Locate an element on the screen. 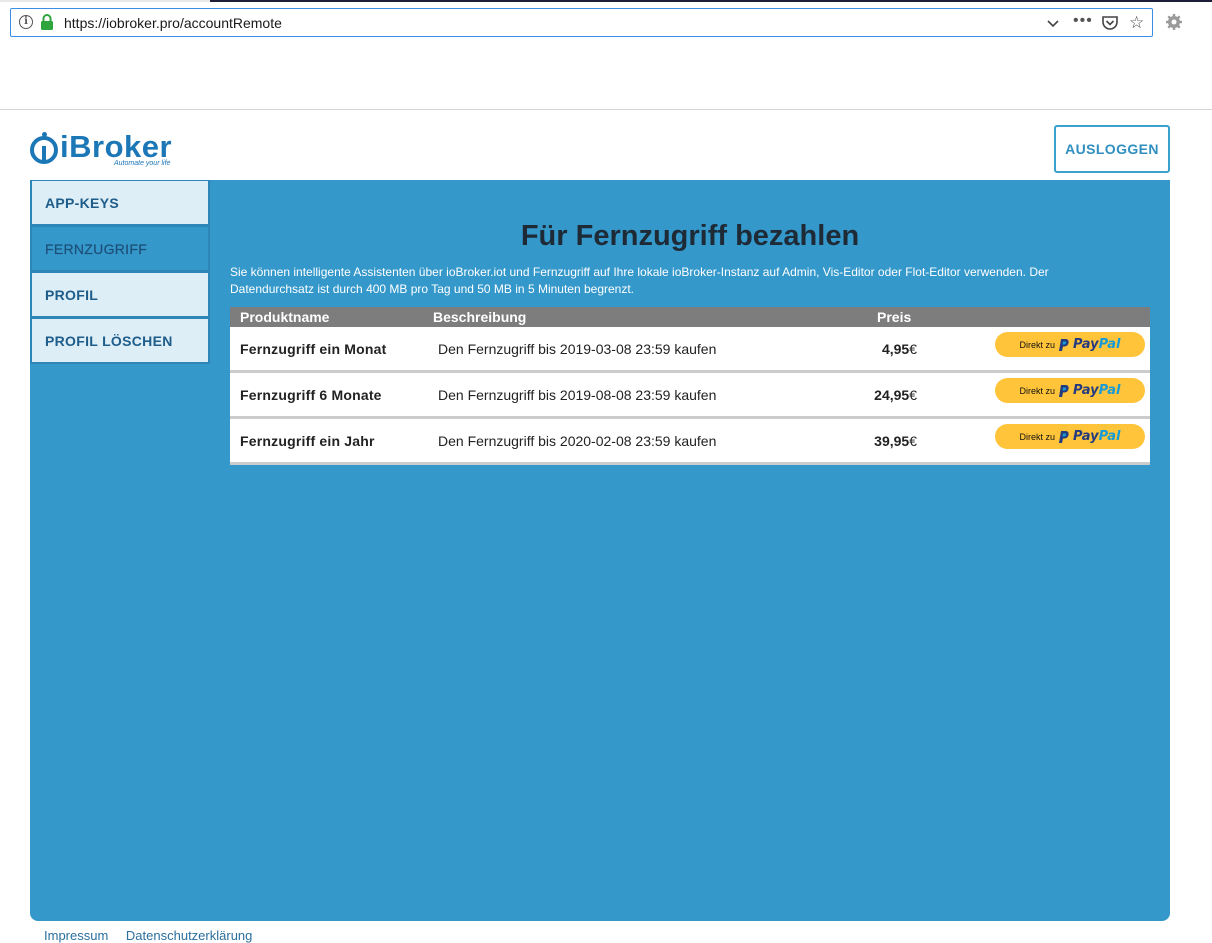 This screenshot has height=943, width=1212. product-name: Fernzugriff ein Monat is located at coordinates (313, 349).